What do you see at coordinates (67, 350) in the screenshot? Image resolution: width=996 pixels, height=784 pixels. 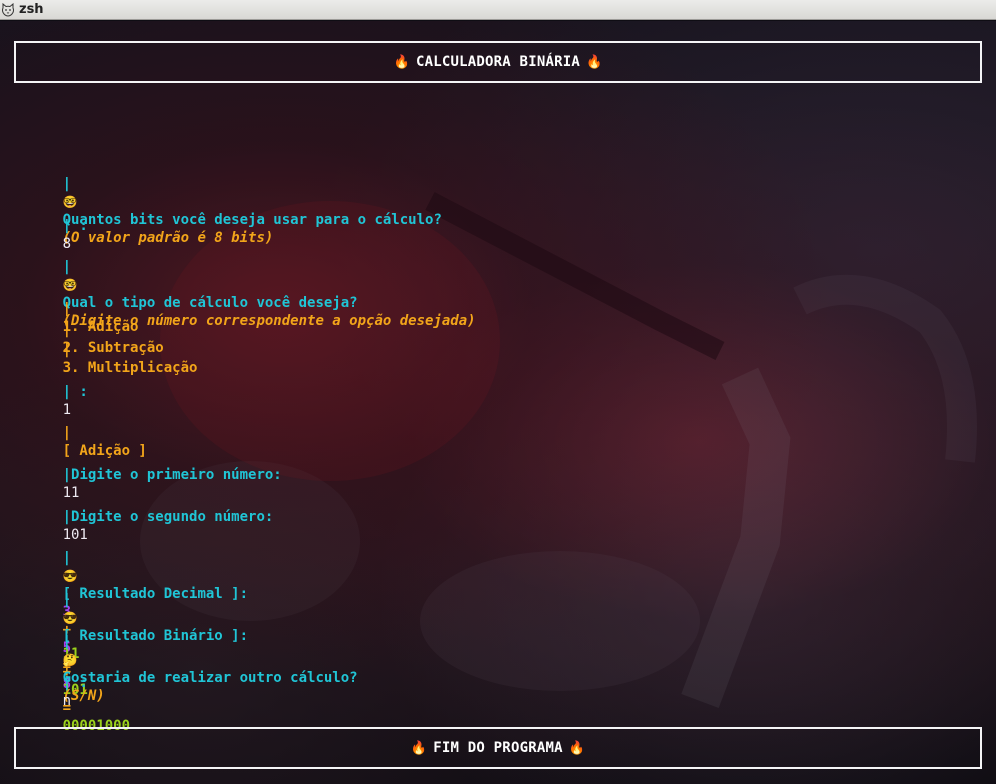 I see `option-bar: |` at bounding box center [67, 350].